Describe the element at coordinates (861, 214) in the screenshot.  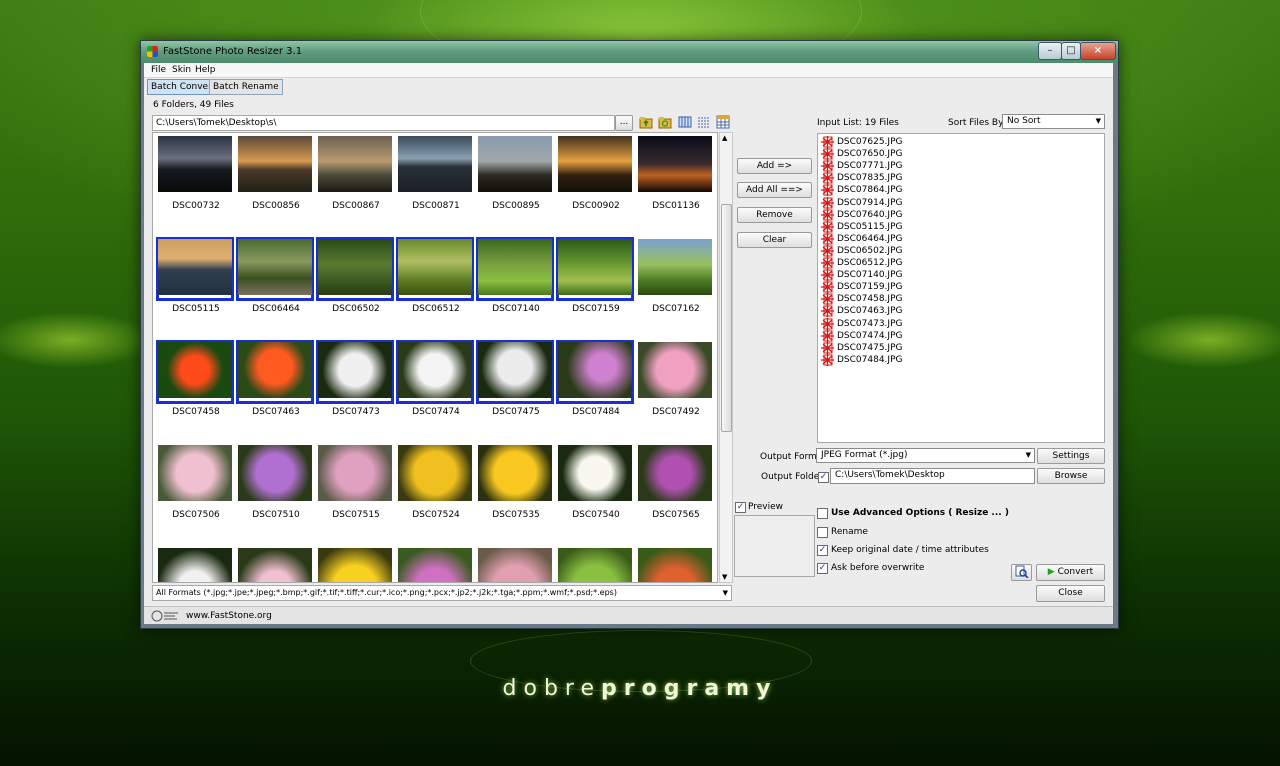
I see `input-file-item: DSC07640.JPG` at that location.